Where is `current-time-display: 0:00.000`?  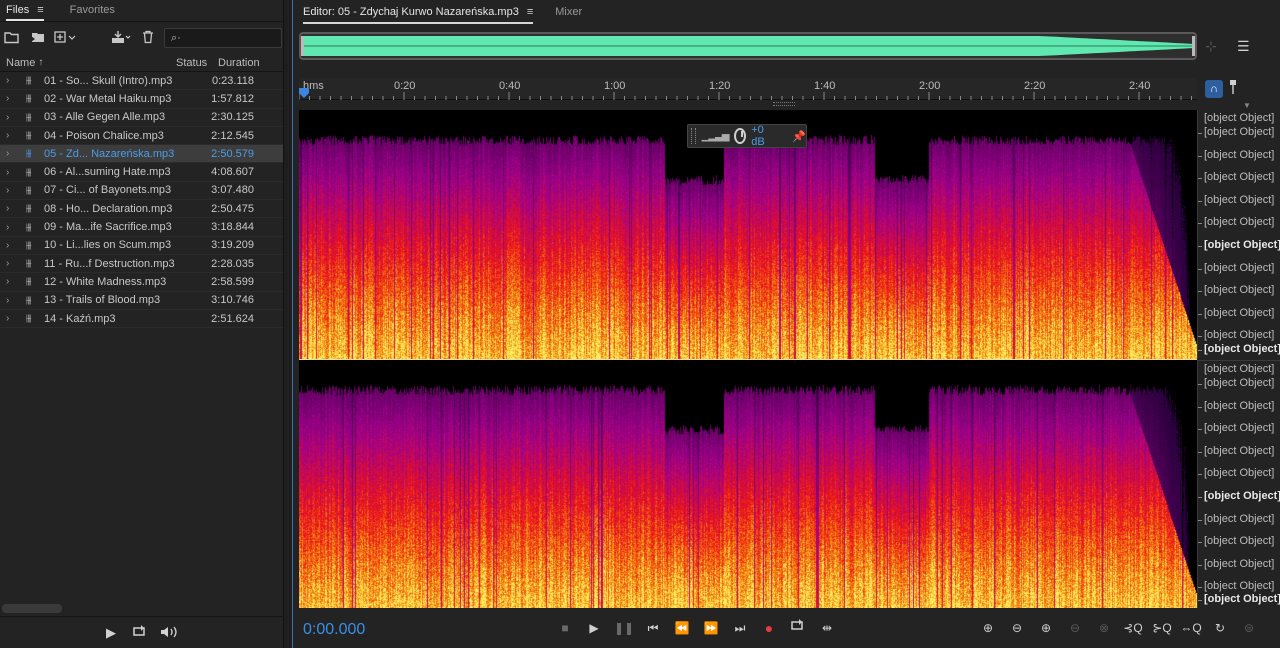 current-time-display: 0:00.000 is located at coordinates (334, 630).